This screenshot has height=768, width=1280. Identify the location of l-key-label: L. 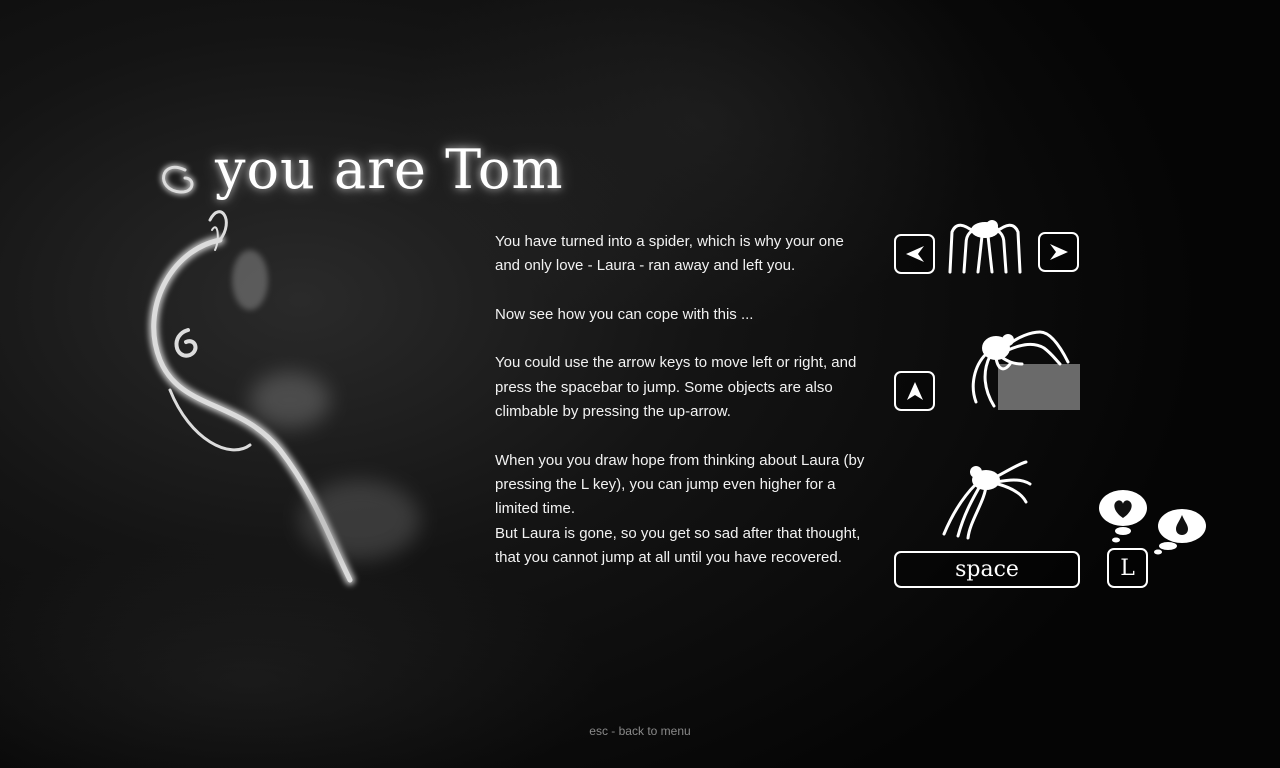
(1127, 568).